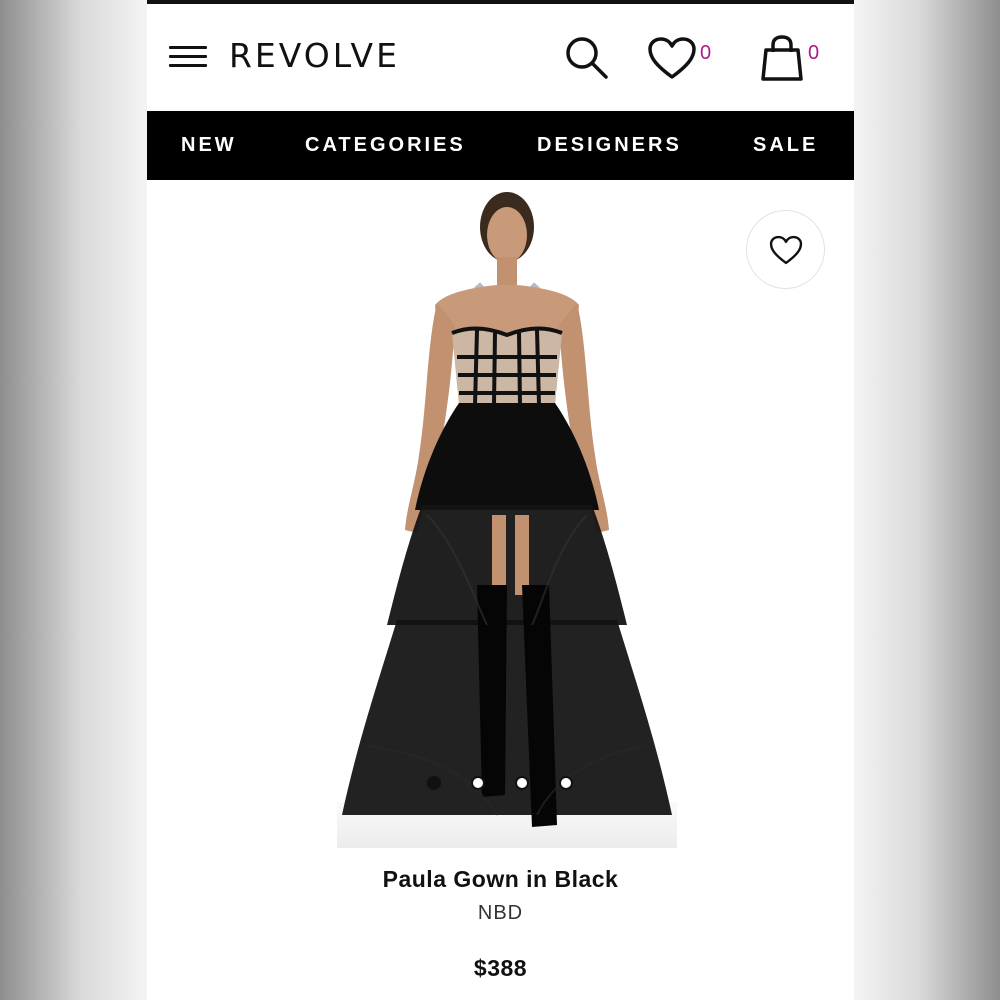 The image size is (1000, 1000). What do you see at coordinates (500, 913) in the screenshot?
I see `product-brand: NBD` at bounding box center [500, 913].